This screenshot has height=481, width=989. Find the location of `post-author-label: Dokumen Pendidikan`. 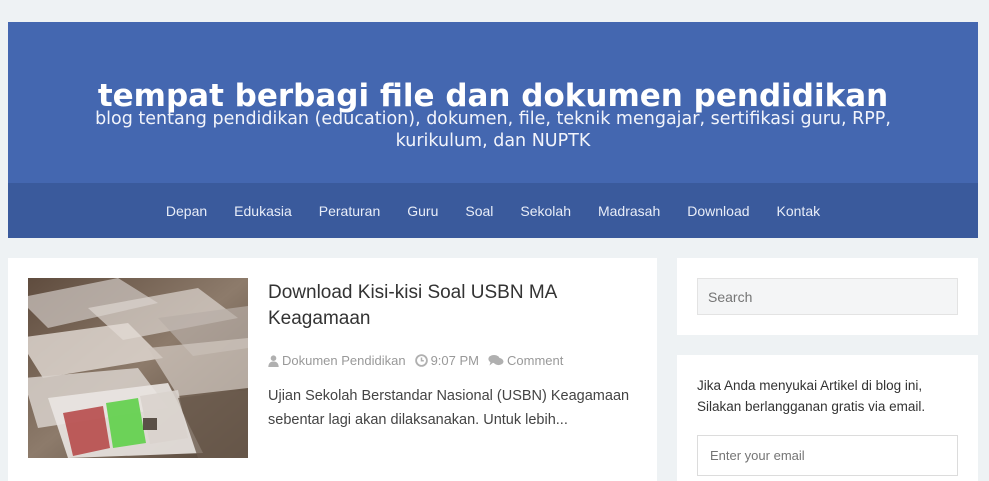

post-author-label: Dokumen Pendidikan is located at coordinates (344, 360).